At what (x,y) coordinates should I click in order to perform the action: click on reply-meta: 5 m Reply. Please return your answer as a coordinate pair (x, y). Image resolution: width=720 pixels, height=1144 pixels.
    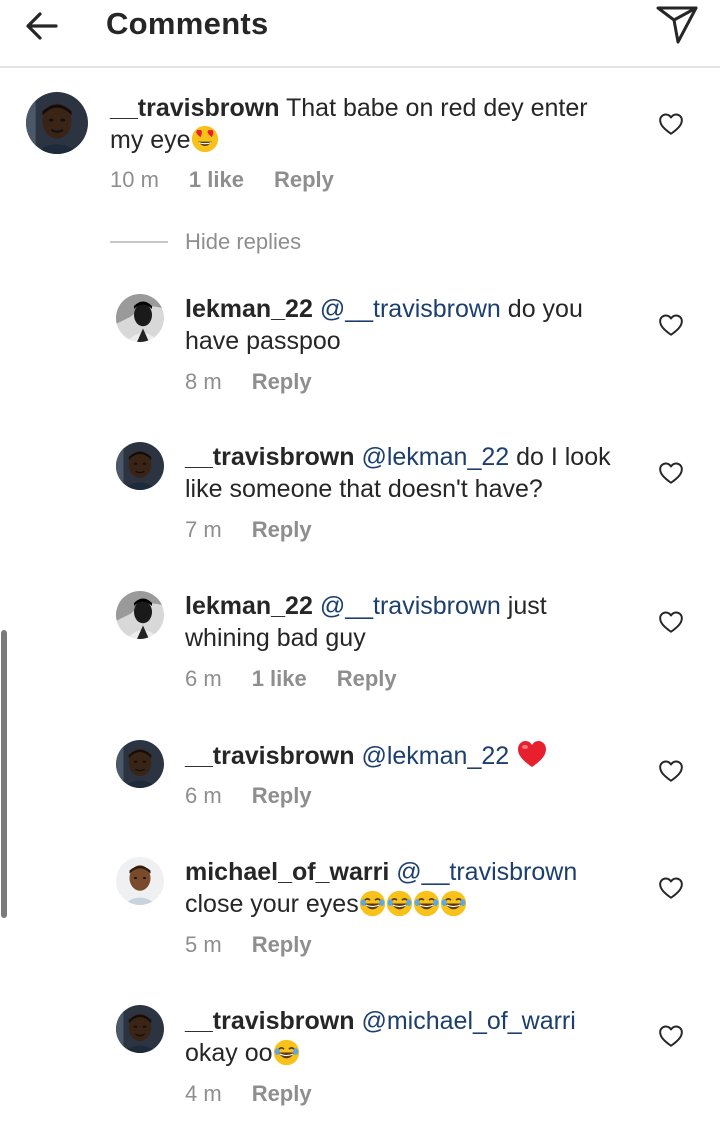
    Looking at the image, I should click on (263, 945).